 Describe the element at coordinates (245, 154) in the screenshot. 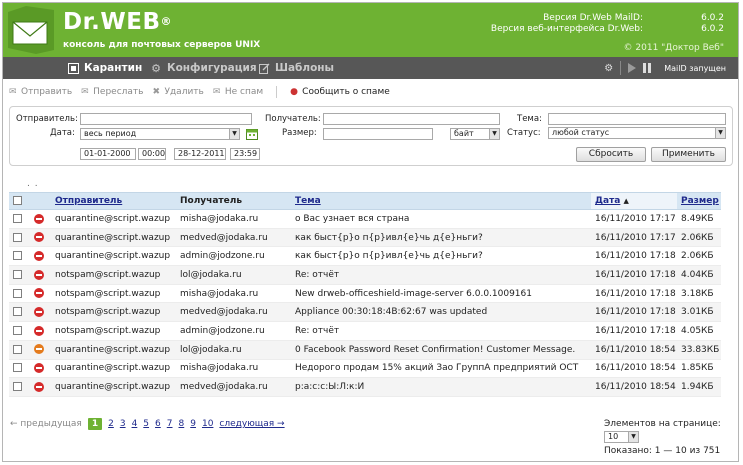

I see `time-to-input: 23:59` at that location.